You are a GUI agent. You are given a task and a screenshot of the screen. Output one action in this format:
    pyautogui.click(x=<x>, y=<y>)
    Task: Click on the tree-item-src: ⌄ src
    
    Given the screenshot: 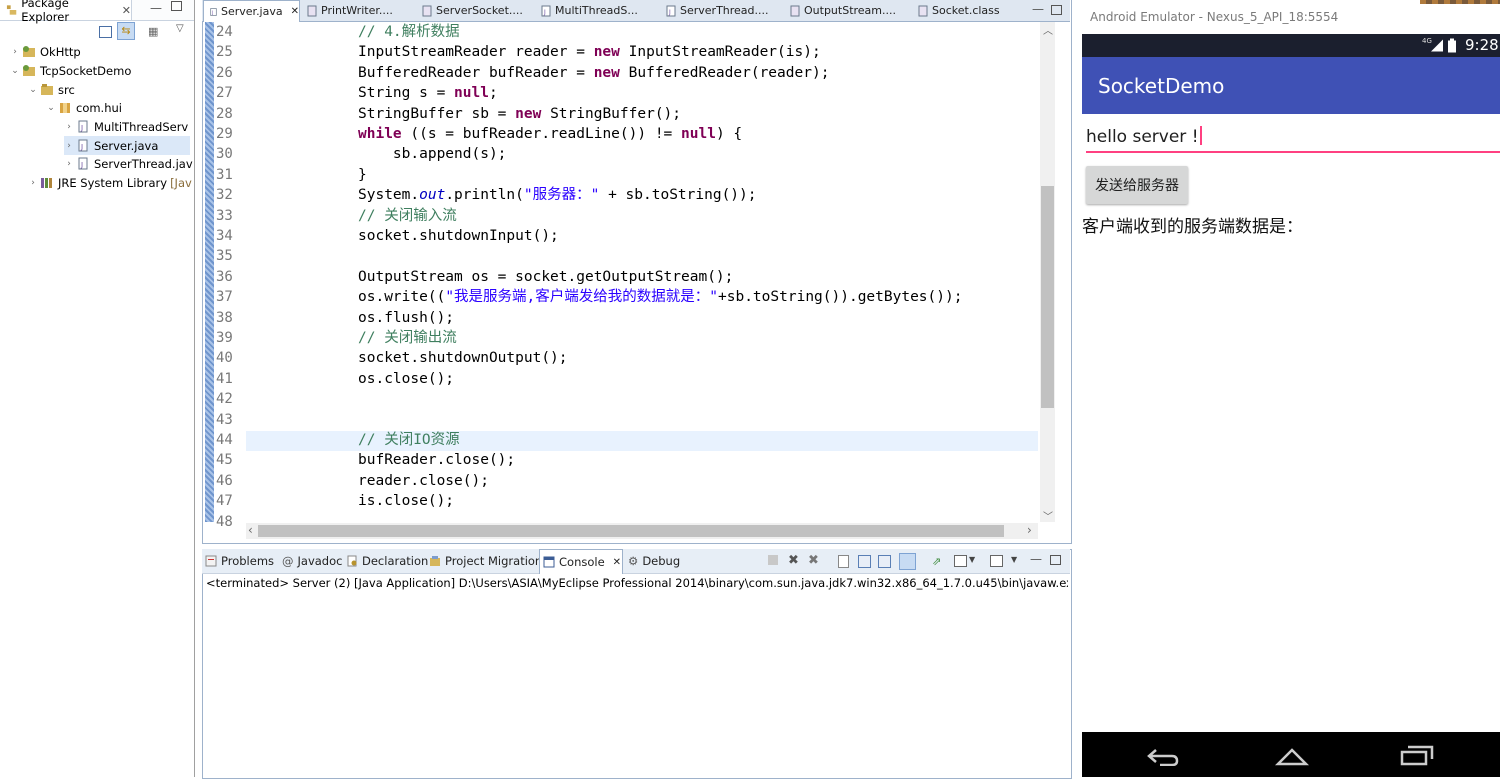 What is the action you would take?
    pyautogui.click(x=51, y=89)
    